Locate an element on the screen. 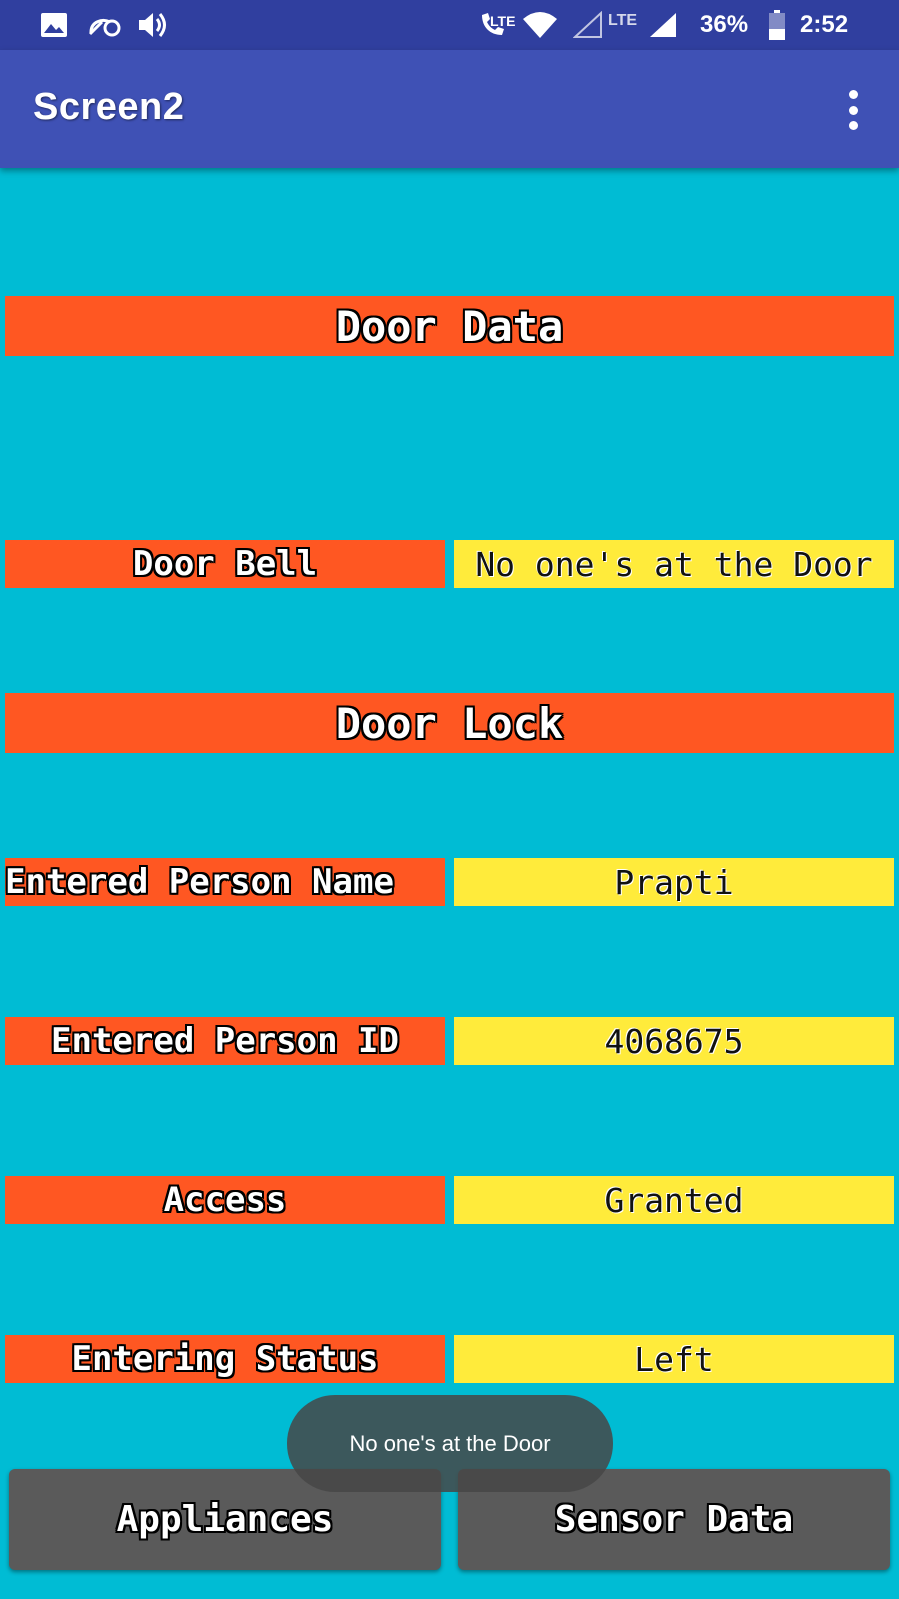 The width and height of the screenshot is (899, 1599). data-saver-icon is located at coordinates (105, 25).